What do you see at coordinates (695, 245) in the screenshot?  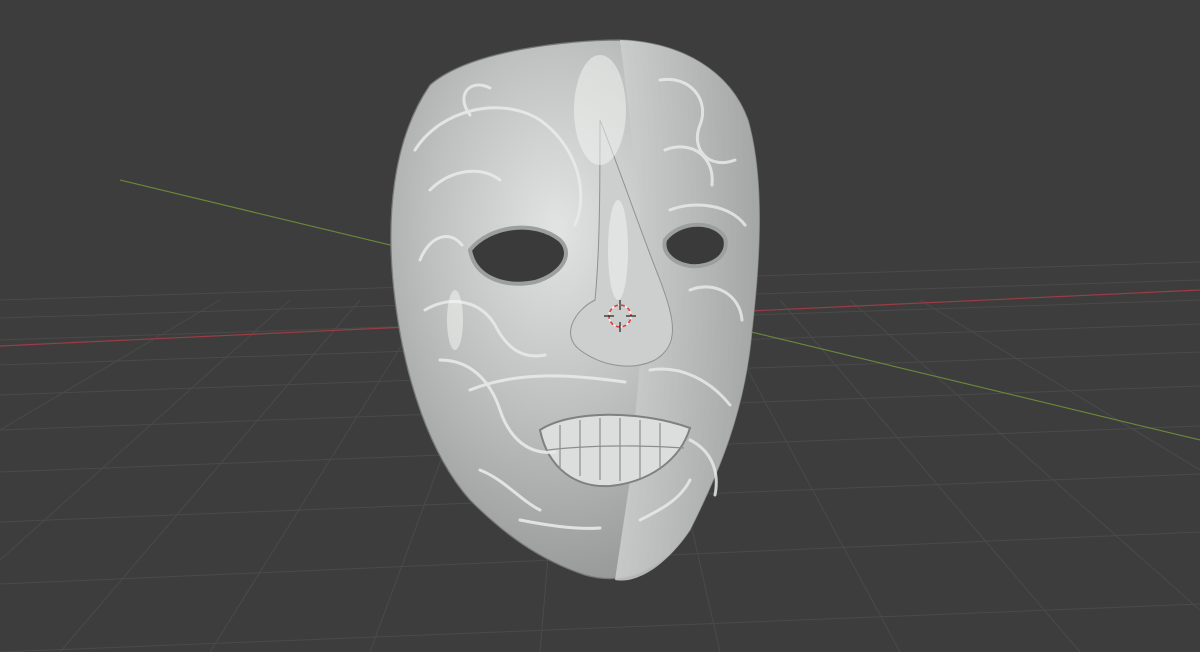 I see `mask-right-eye` at bounding box center [695, 245].